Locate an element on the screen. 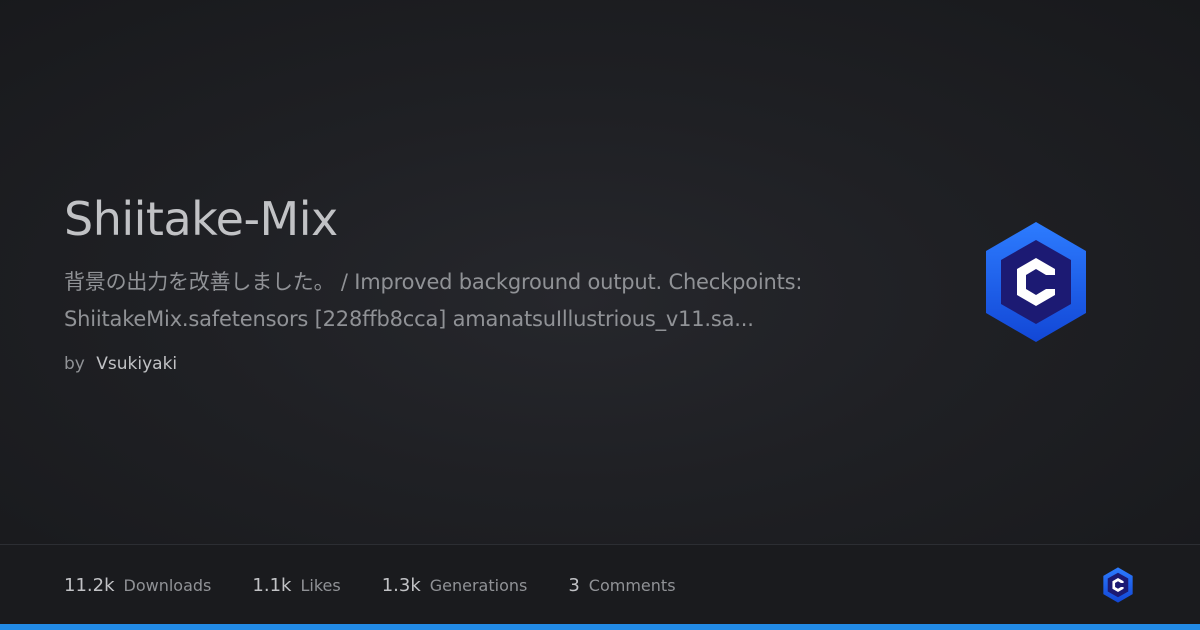 This screenshot has width=1200, height=630. stat-downloads: 11.2k Downloads is located at coordinates (137, 585).